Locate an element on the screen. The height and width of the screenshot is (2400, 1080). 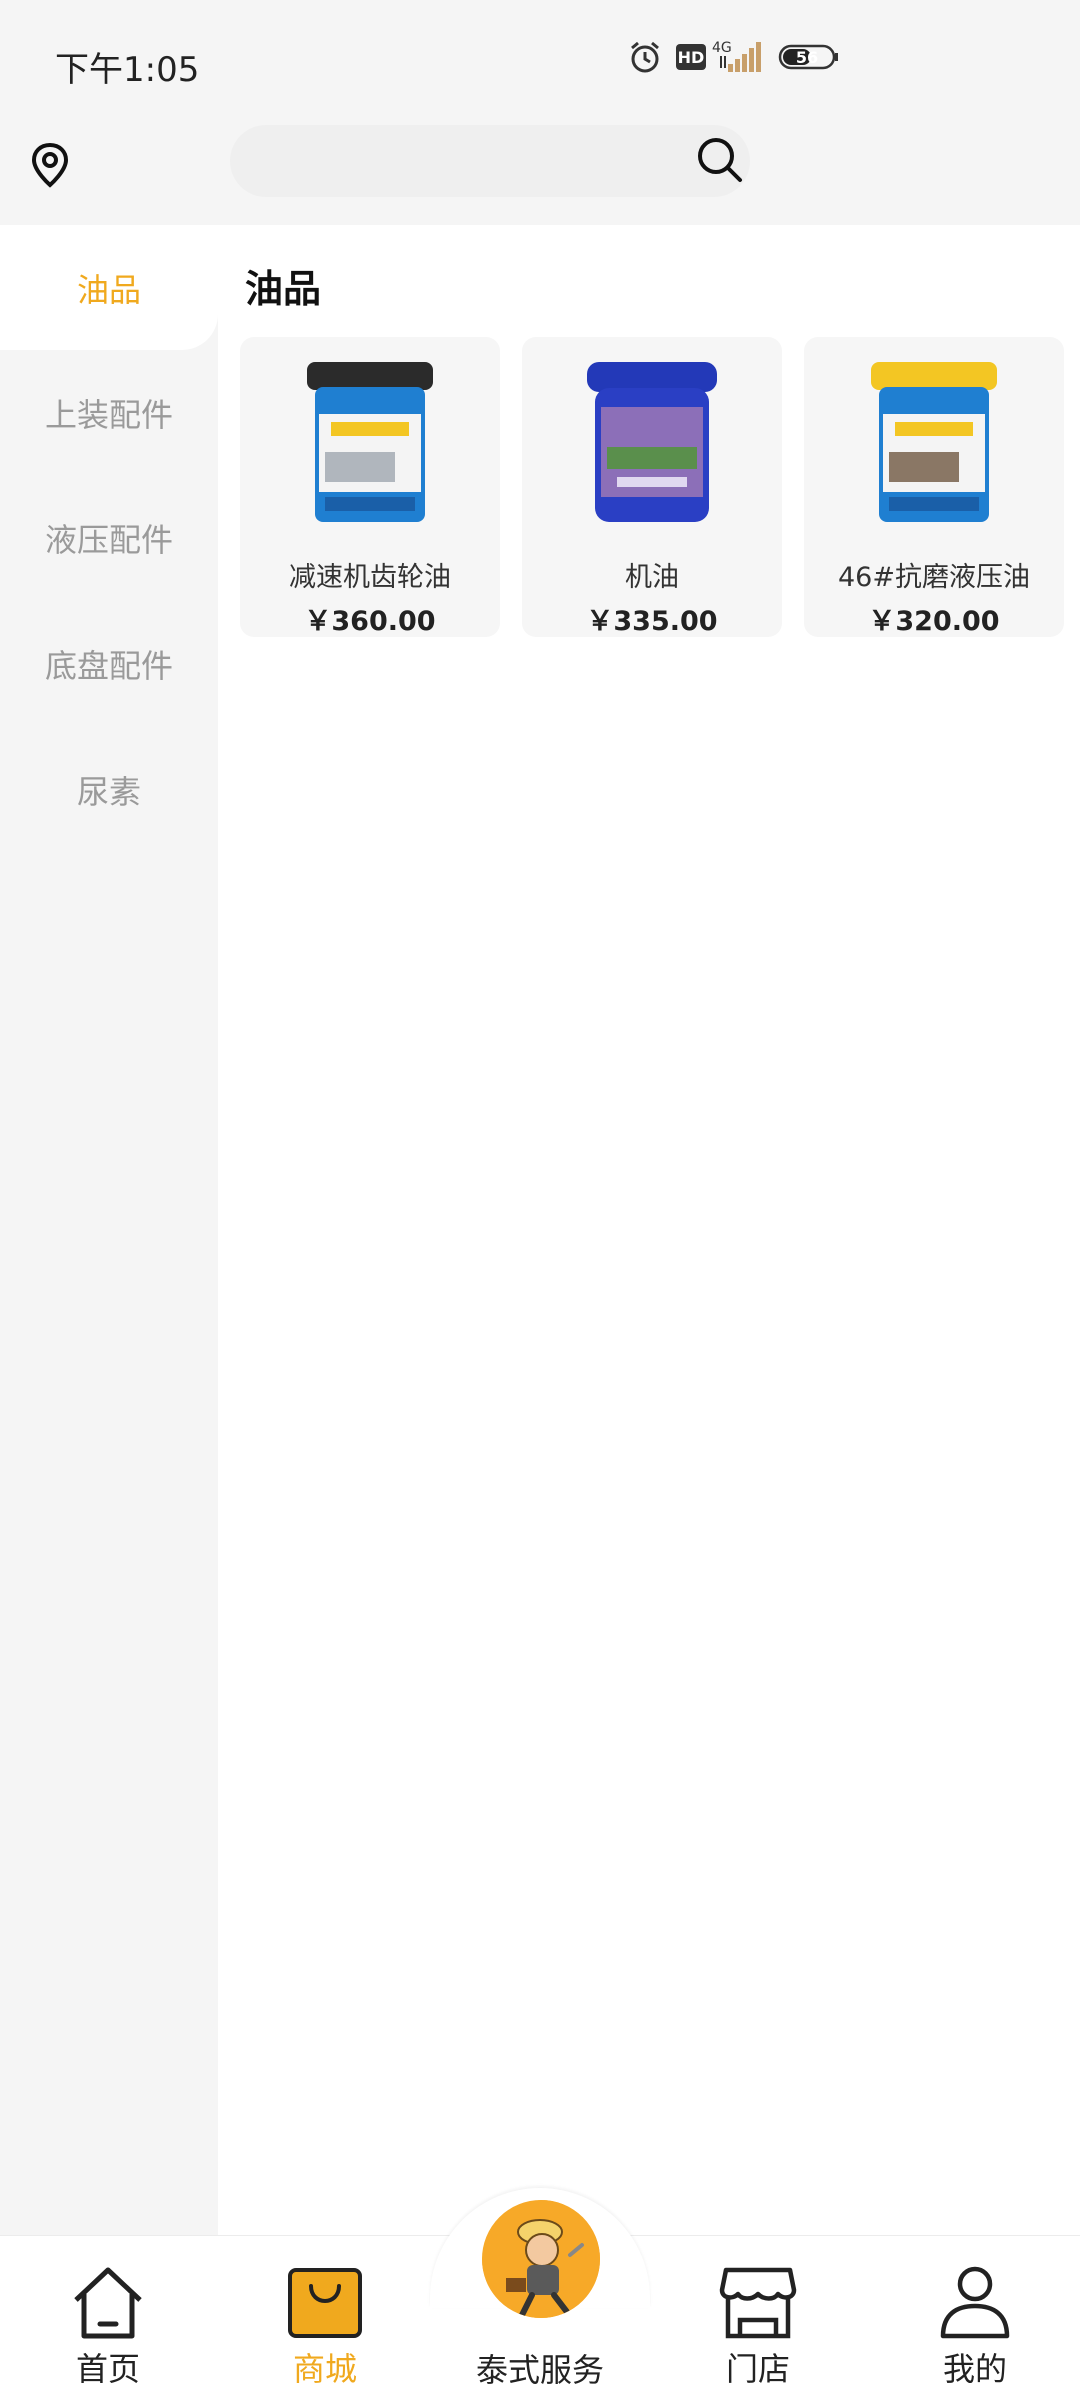
header is located at coordinates (540, 175).